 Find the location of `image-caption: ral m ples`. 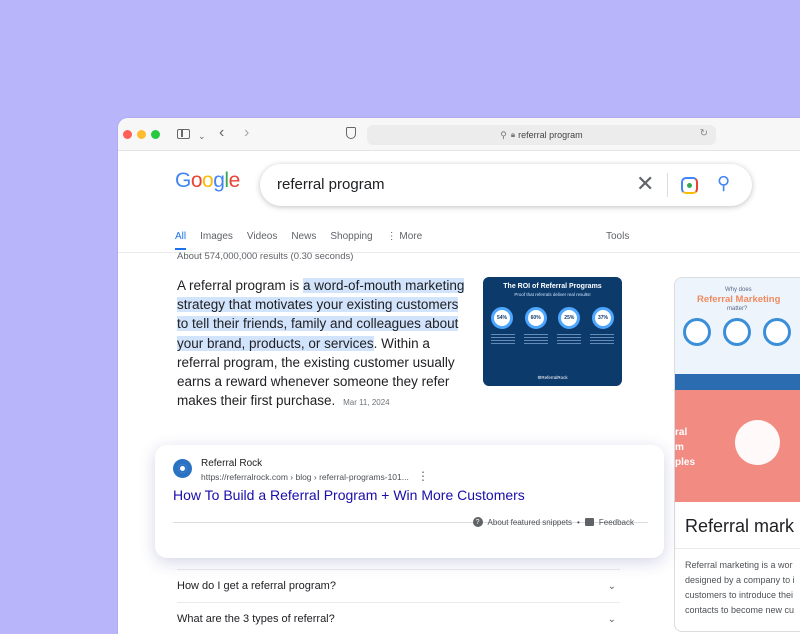

image-caption: ral m ples is located at coordinates (685, 447).